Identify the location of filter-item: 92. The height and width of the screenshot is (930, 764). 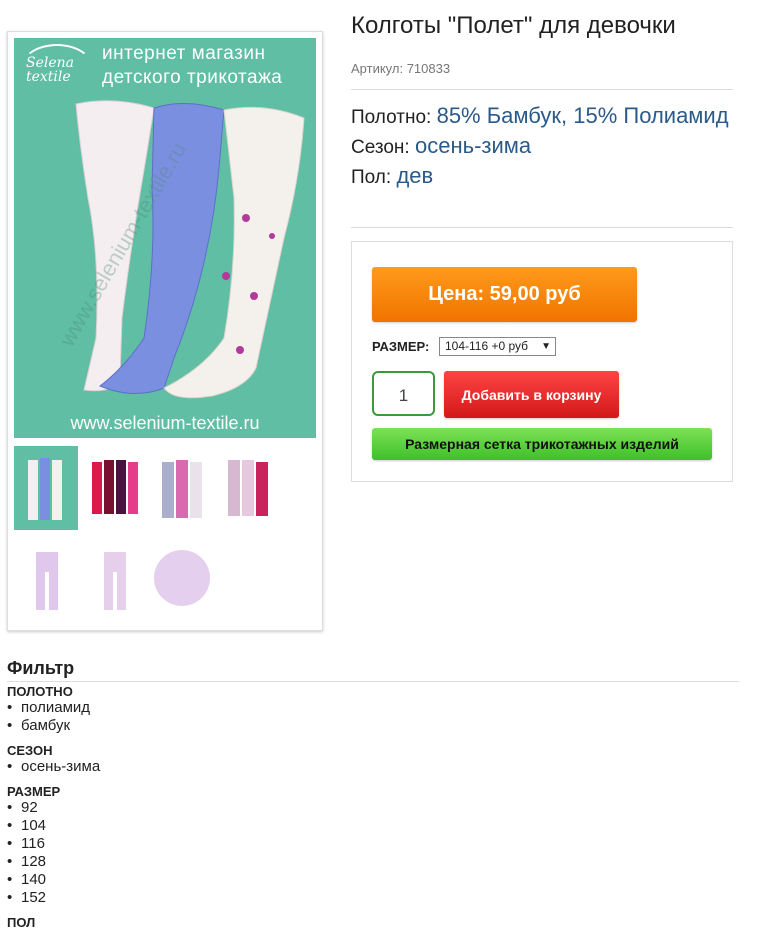
(373, 808).